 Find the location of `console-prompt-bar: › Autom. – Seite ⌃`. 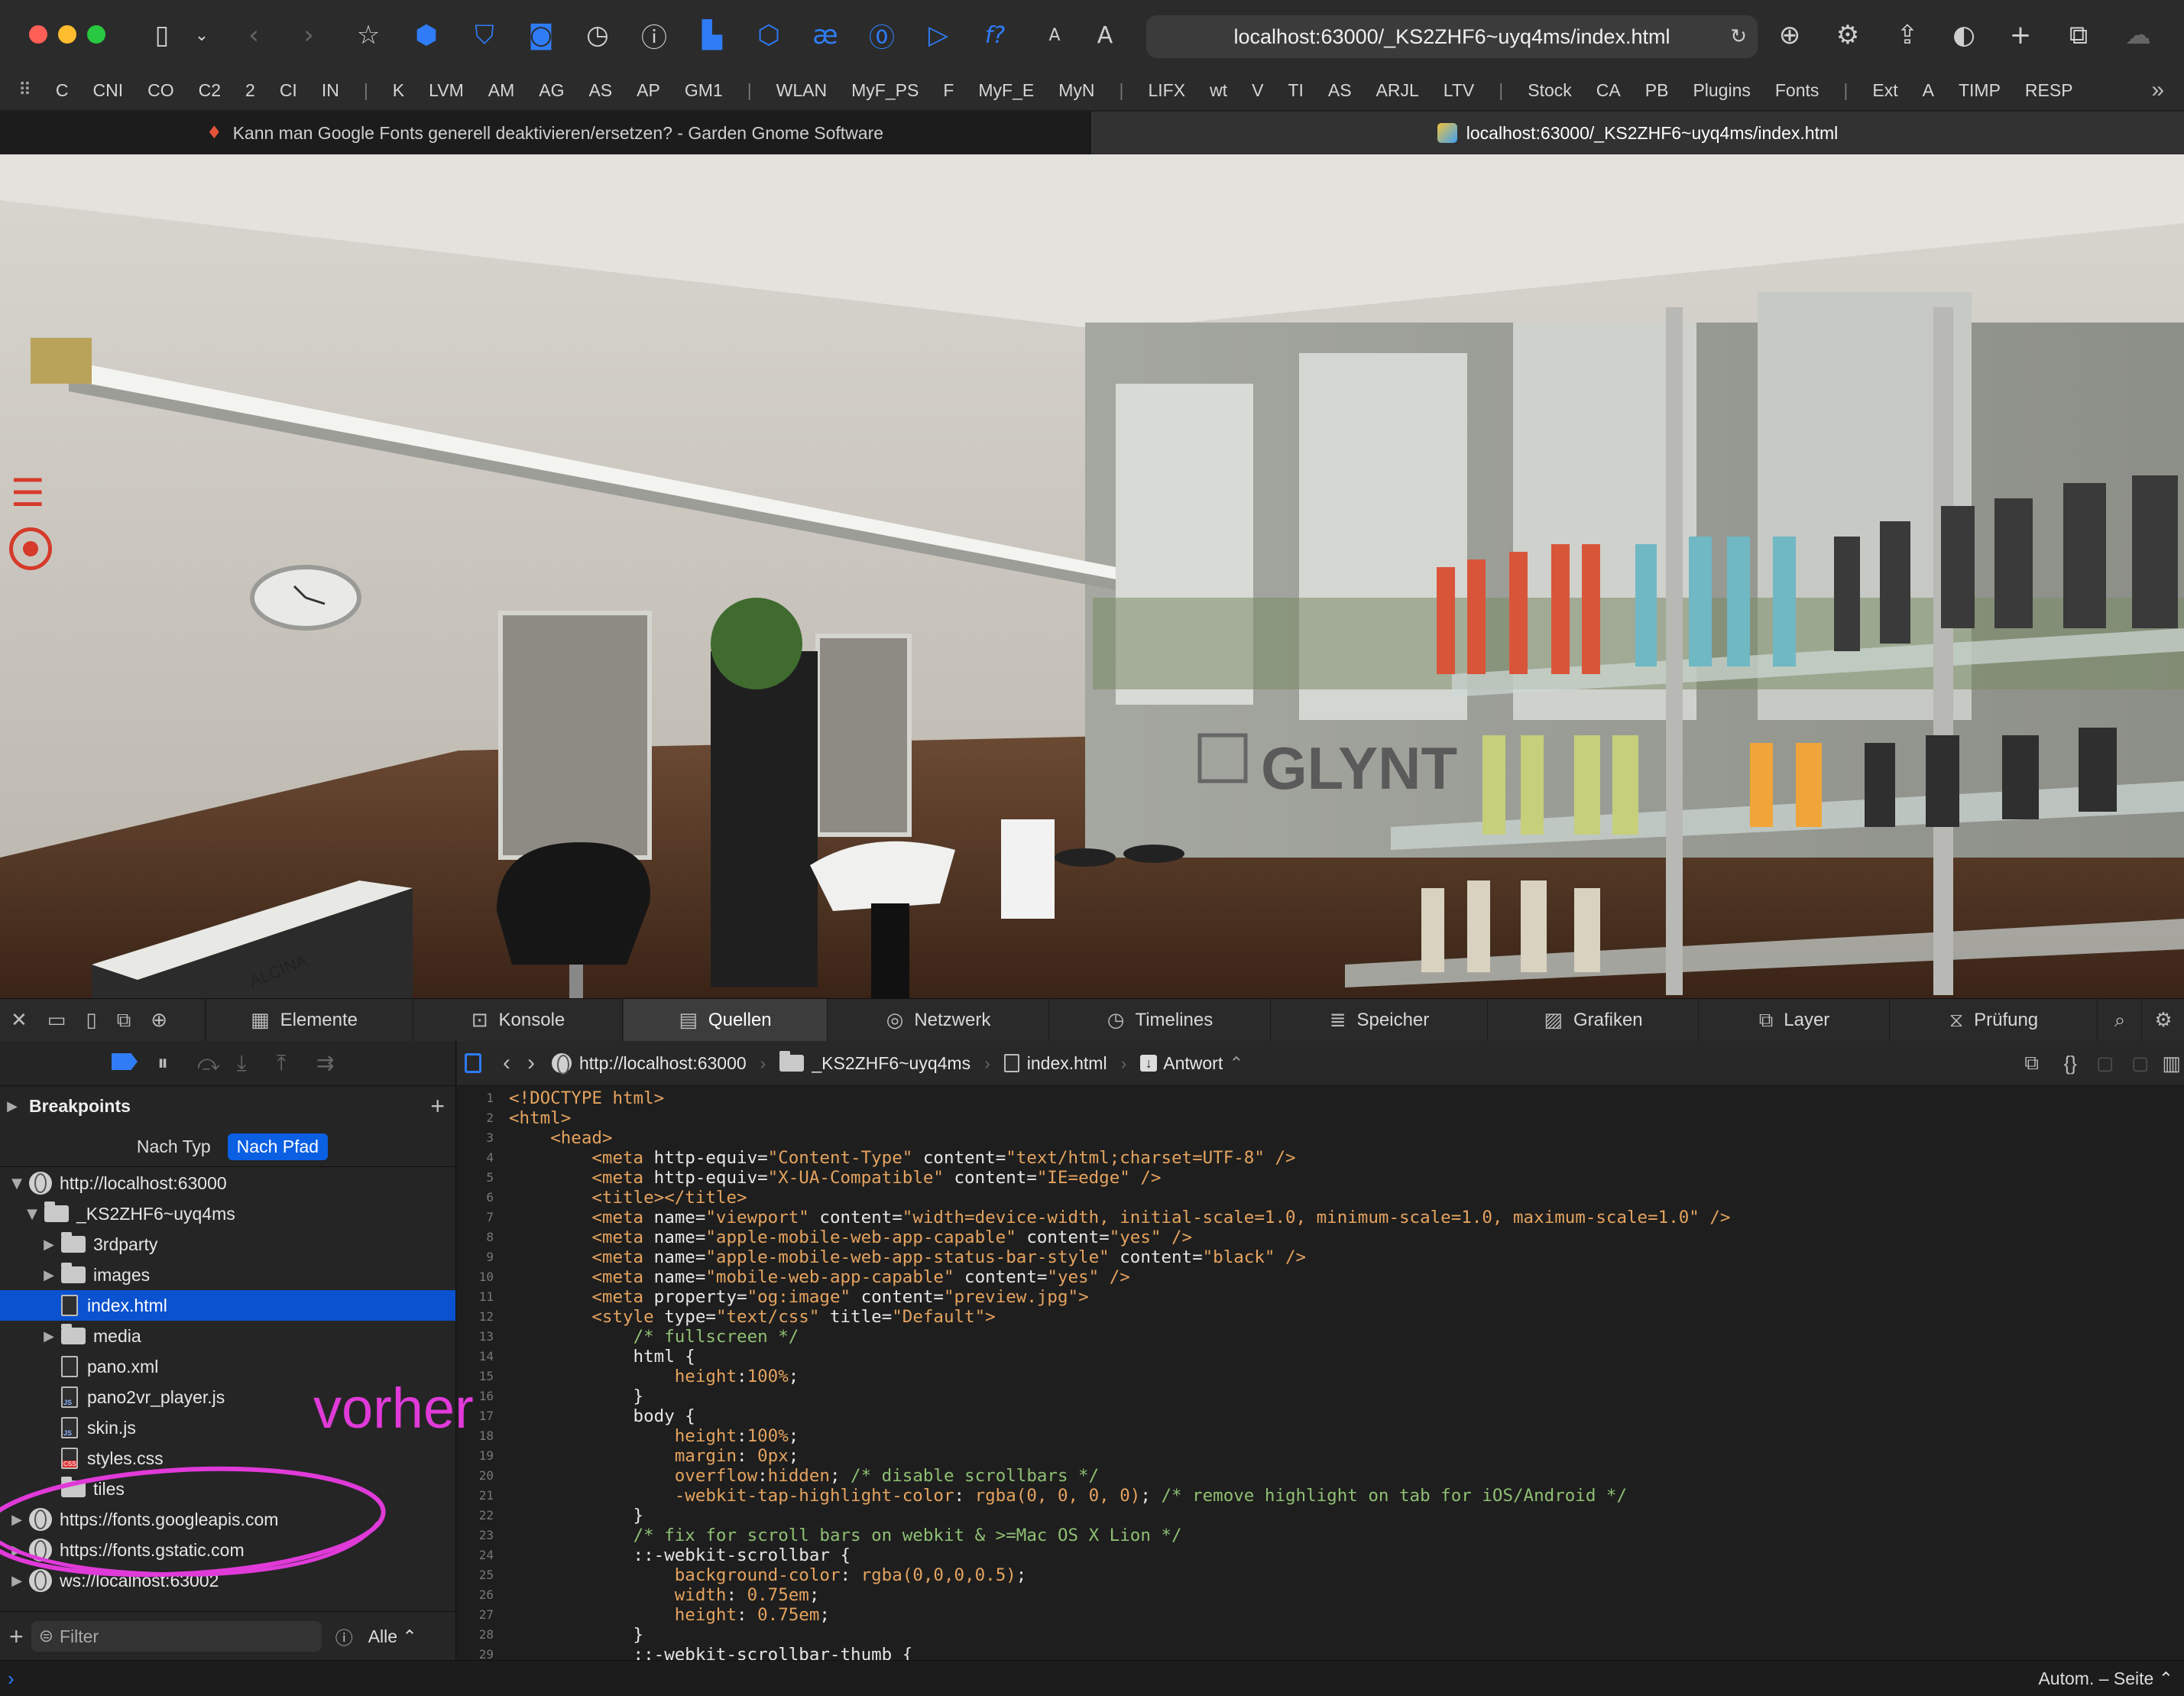

console-prompt-bar: › Autom. – Seite ⌃ is located at coordinates (1092, 1678).